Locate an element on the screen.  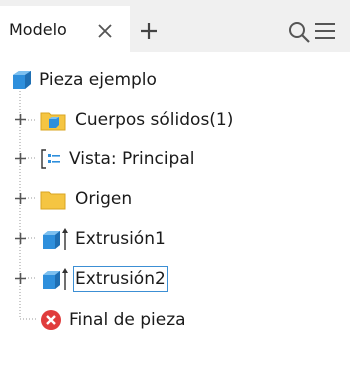
tree-item-label: Vista: Principal is located at coordinates (132, 159).